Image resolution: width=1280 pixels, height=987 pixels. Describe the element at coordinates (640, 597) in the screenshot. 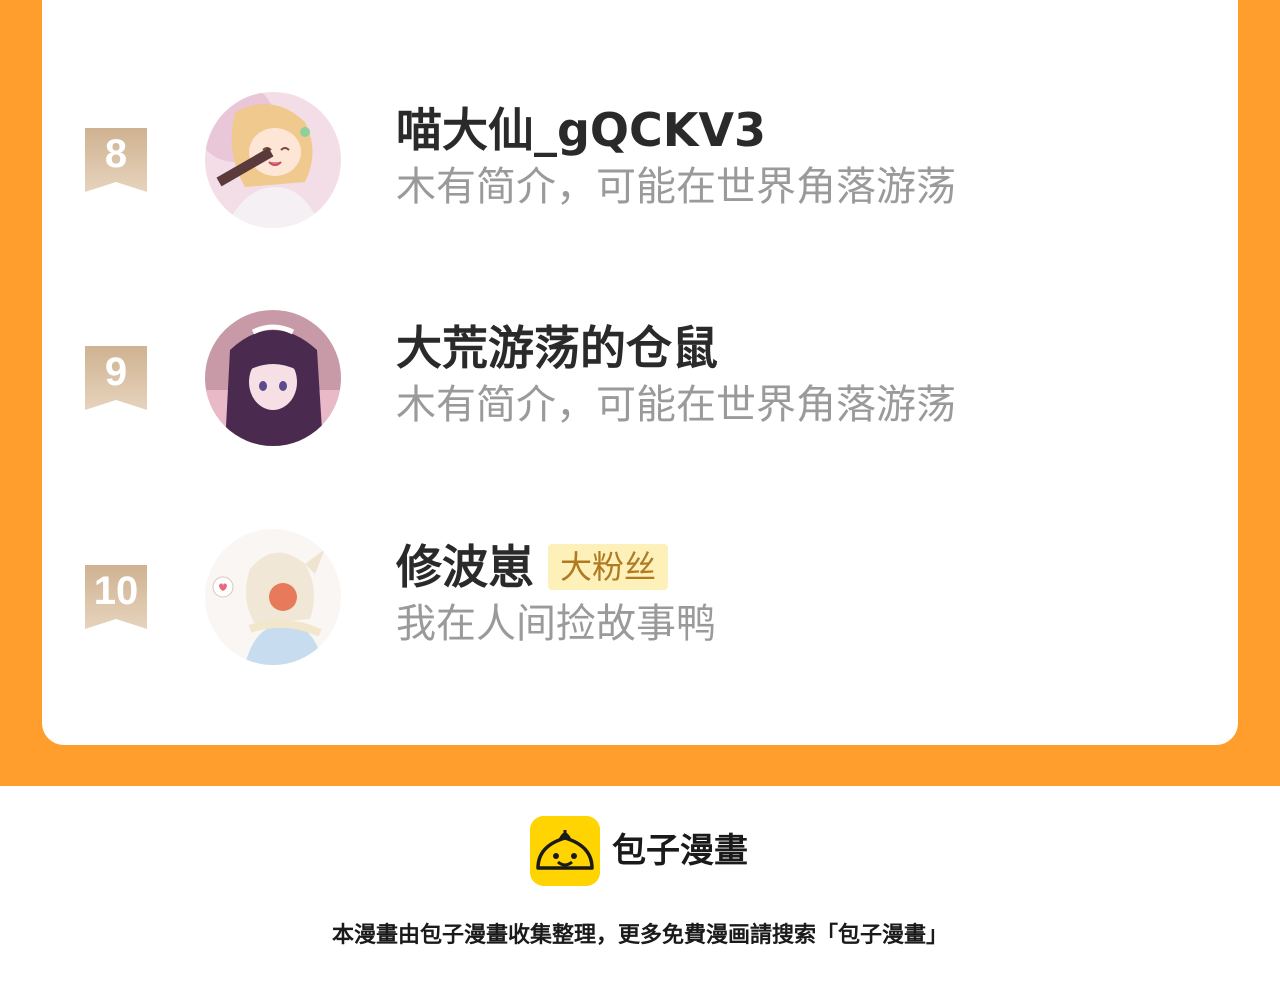

I see `ranking-row-10: 10 修波崽 大粉丝 我在人间捡故事鸭` at that location.